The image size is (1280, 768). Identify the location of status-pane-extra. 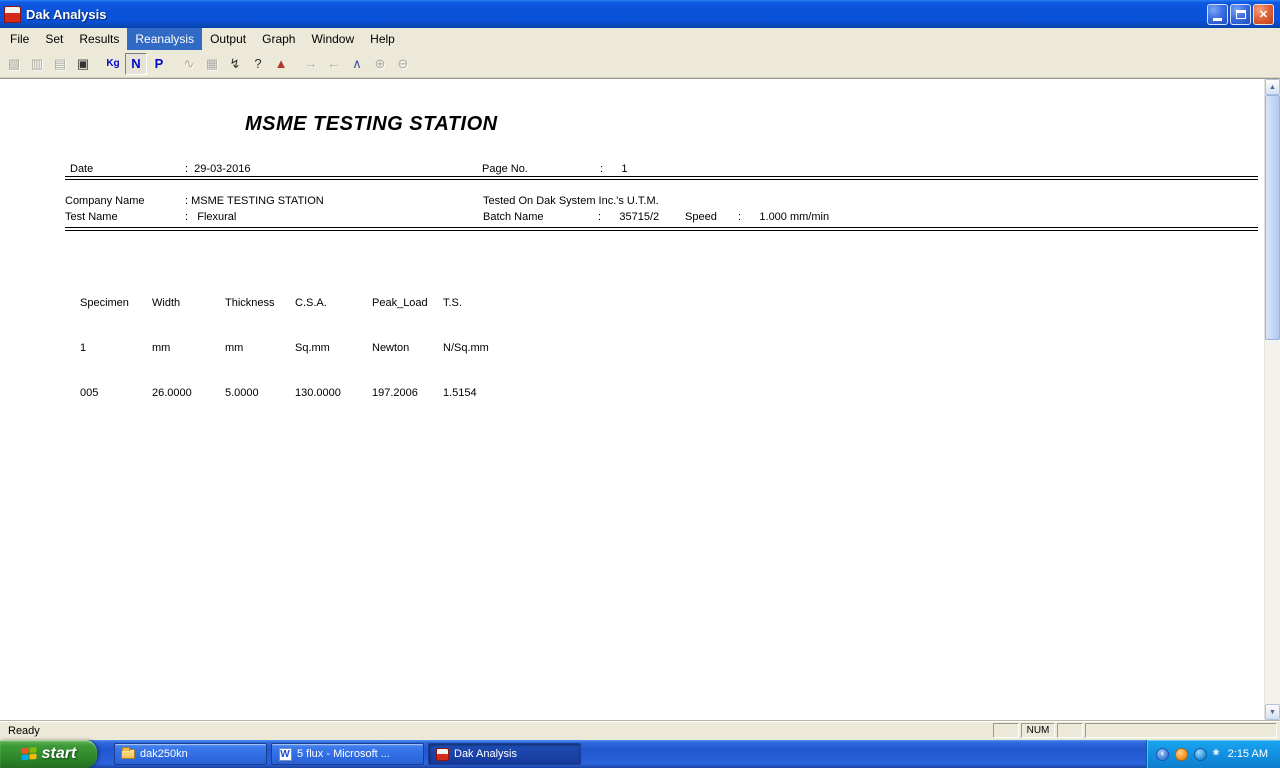
(1181, 730).